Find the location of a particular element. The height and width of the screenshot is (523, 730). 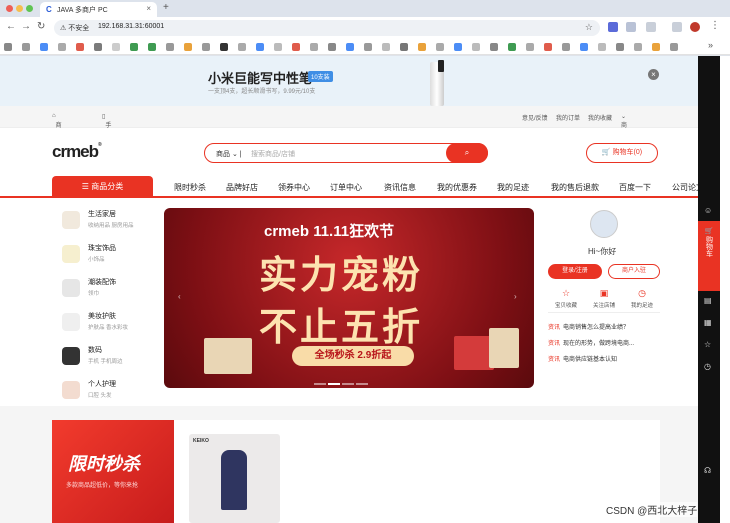

close-window-icon is located at coordinates (9, 8).